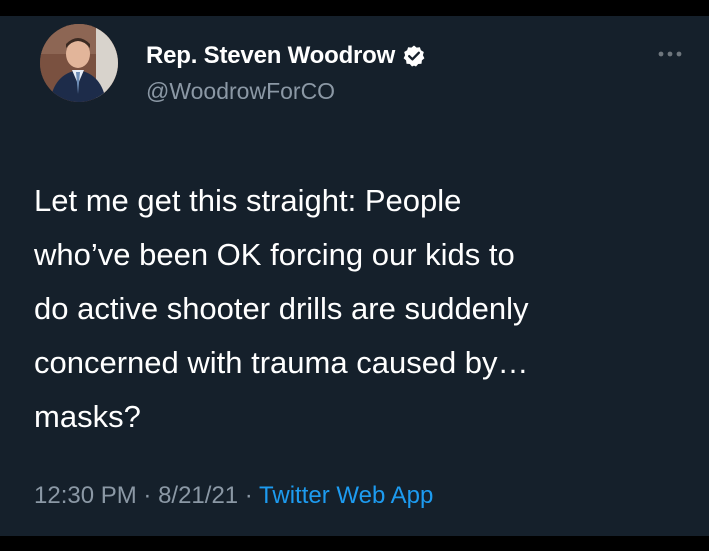 The height and width of the screenshot is (551, 709). I want to click on tweet-date: 8/21/21, so click(198, 495).